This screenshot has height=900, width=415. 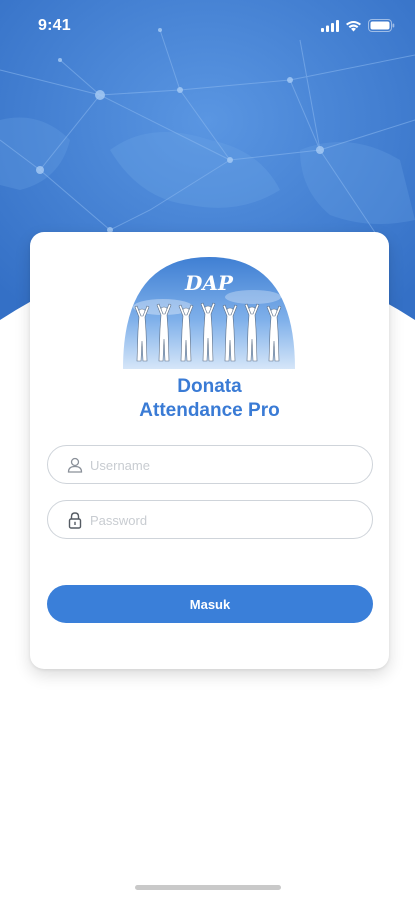 I want to click on app-title-line2: Attendance Pro, so click(x=209, y=410).